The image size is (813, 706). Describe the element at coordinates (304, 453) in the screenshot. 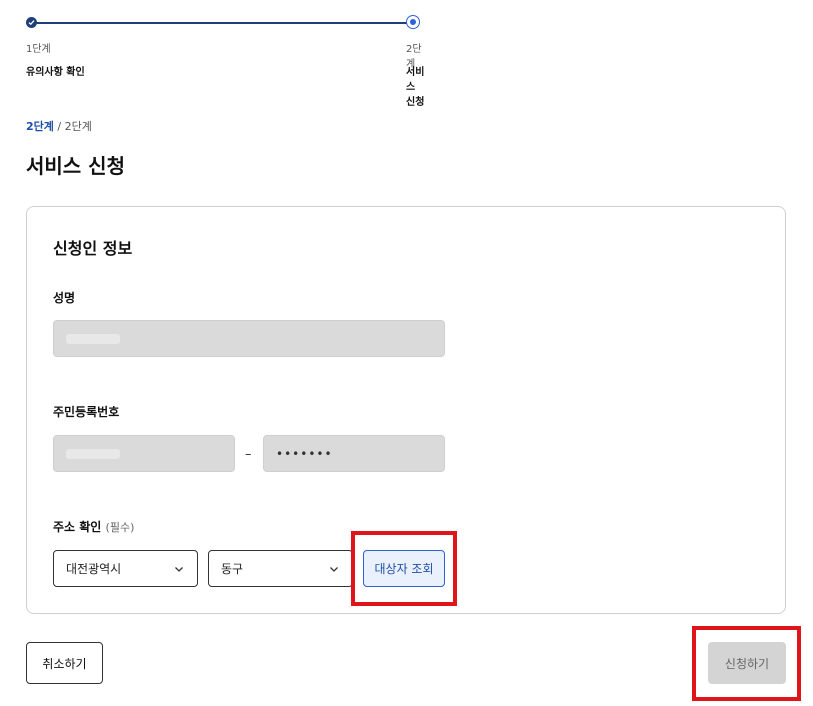

I see `rrn-back-masked-value: •••••••` at that location.